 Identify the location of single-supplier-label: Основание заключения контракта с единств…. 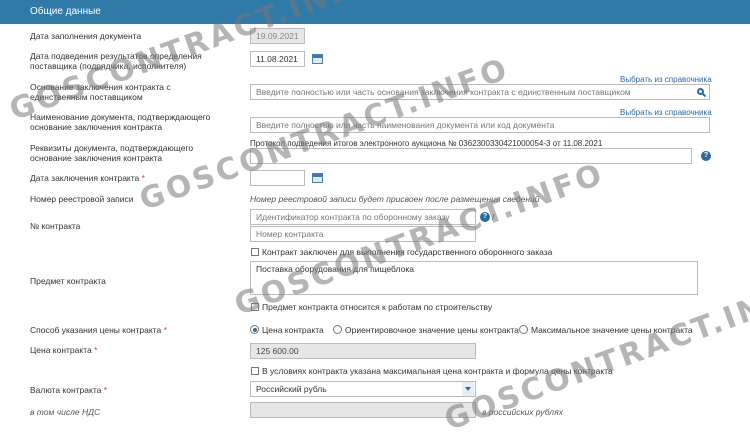
(100, 92).